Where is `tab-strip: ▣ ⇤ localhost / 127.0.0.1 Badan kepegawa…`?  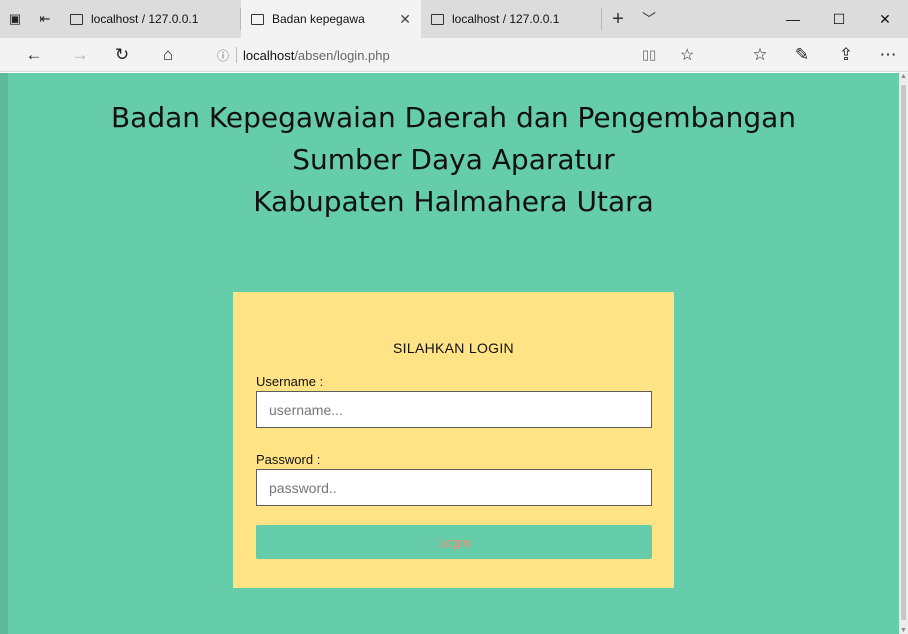
tab-strip: ▣ ⇤ localhost / 127.0.0.1 Badan kepegawa… is located at coordinates (454, 19).